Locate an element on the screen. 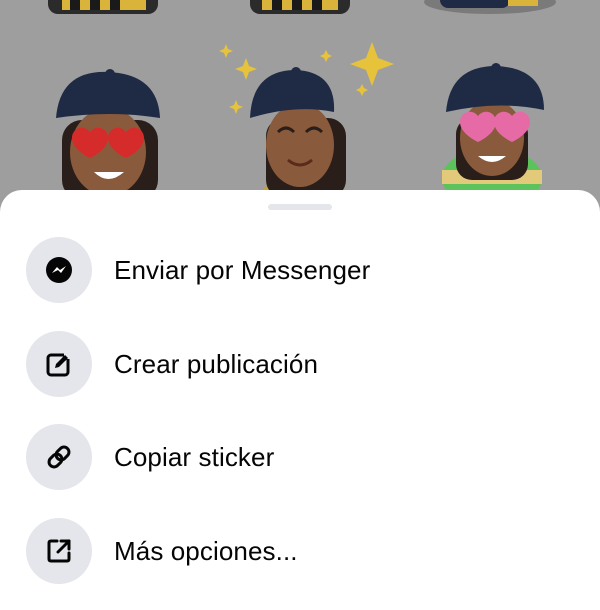 Image resolution: width=600 pixels, height=610 pixels. drag-handle is located at coordinates (300, 207).